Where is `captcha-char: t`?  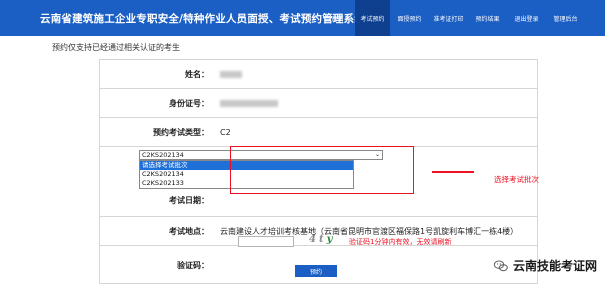
captcha-char: t is located at coordinates (322, 239).